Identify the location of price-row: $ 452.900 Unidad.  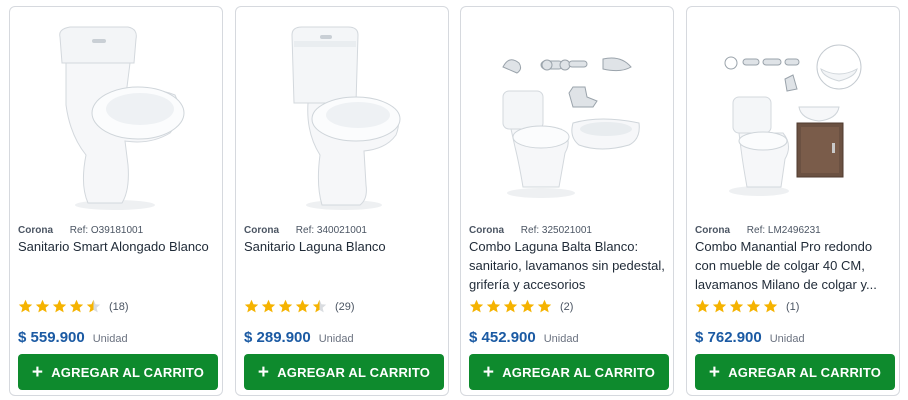
(524, 337).